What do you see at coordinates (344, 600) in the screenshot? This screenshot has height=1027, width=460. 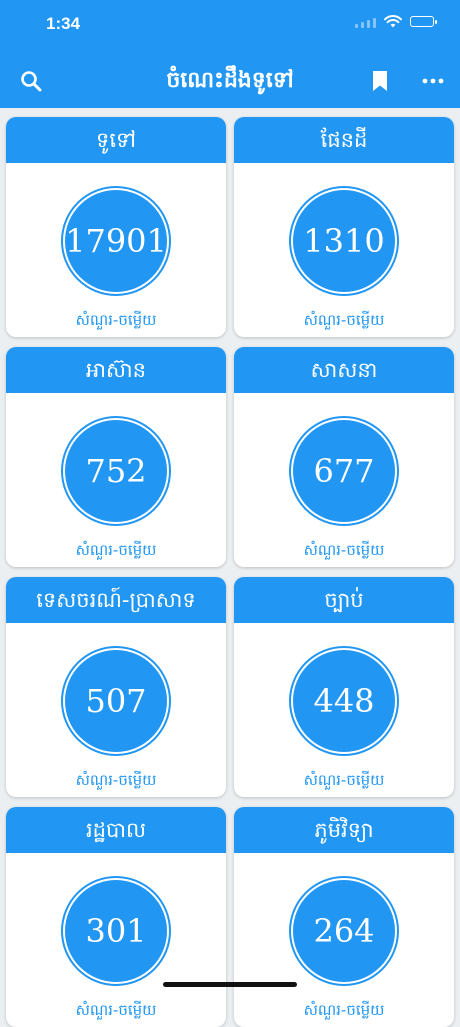 I see `category-title: ច្បាប់` at bounding box center [344, 600].